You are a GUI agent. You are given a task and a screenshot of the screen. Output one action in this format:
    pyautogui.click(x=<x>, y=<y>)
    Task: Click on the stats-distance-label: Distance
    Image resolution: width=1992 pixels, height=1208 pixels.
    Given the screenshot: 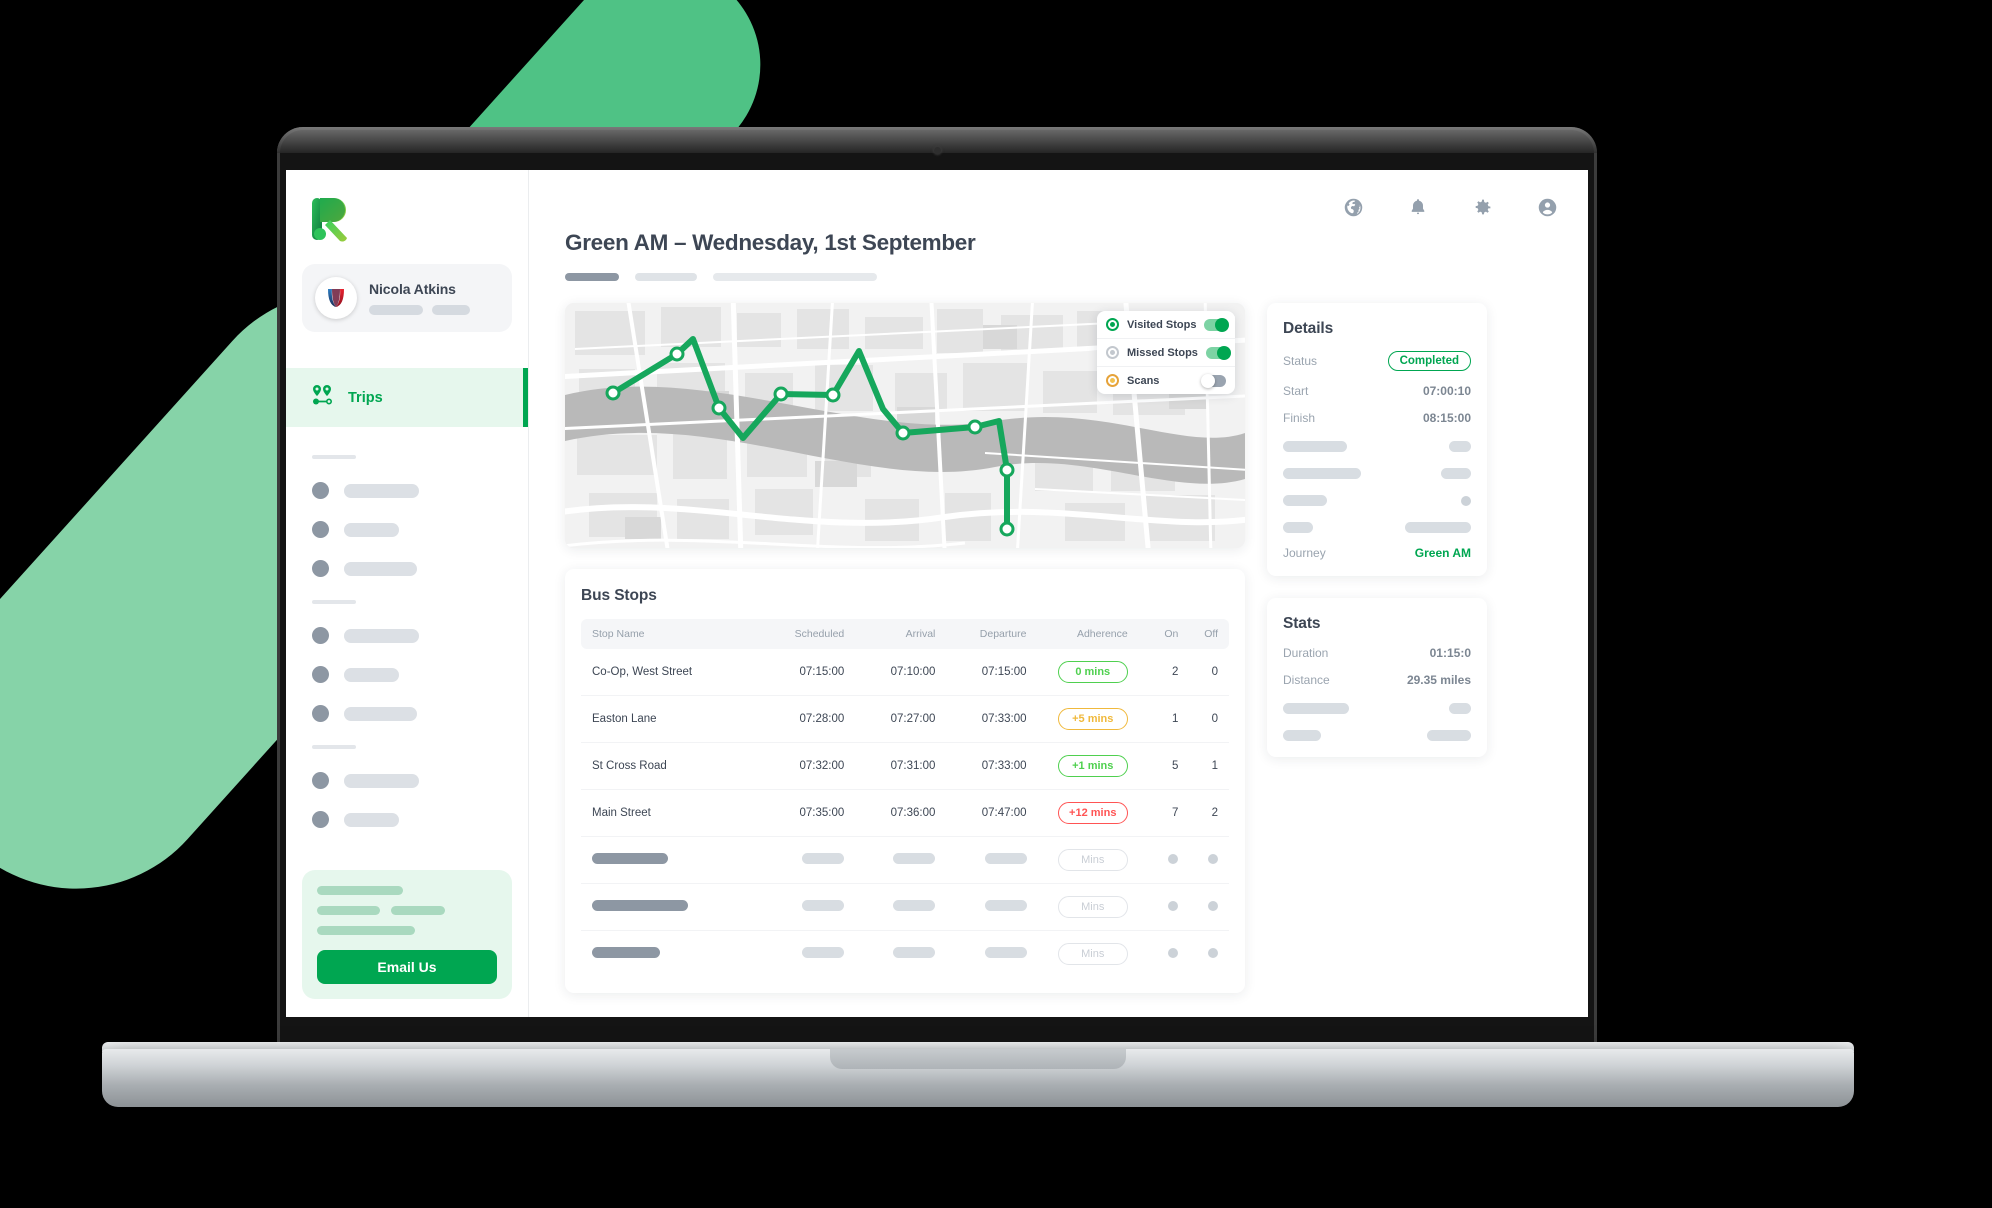 What is the action you would take?
    pyautogui.click(x=1306, y=680)
    